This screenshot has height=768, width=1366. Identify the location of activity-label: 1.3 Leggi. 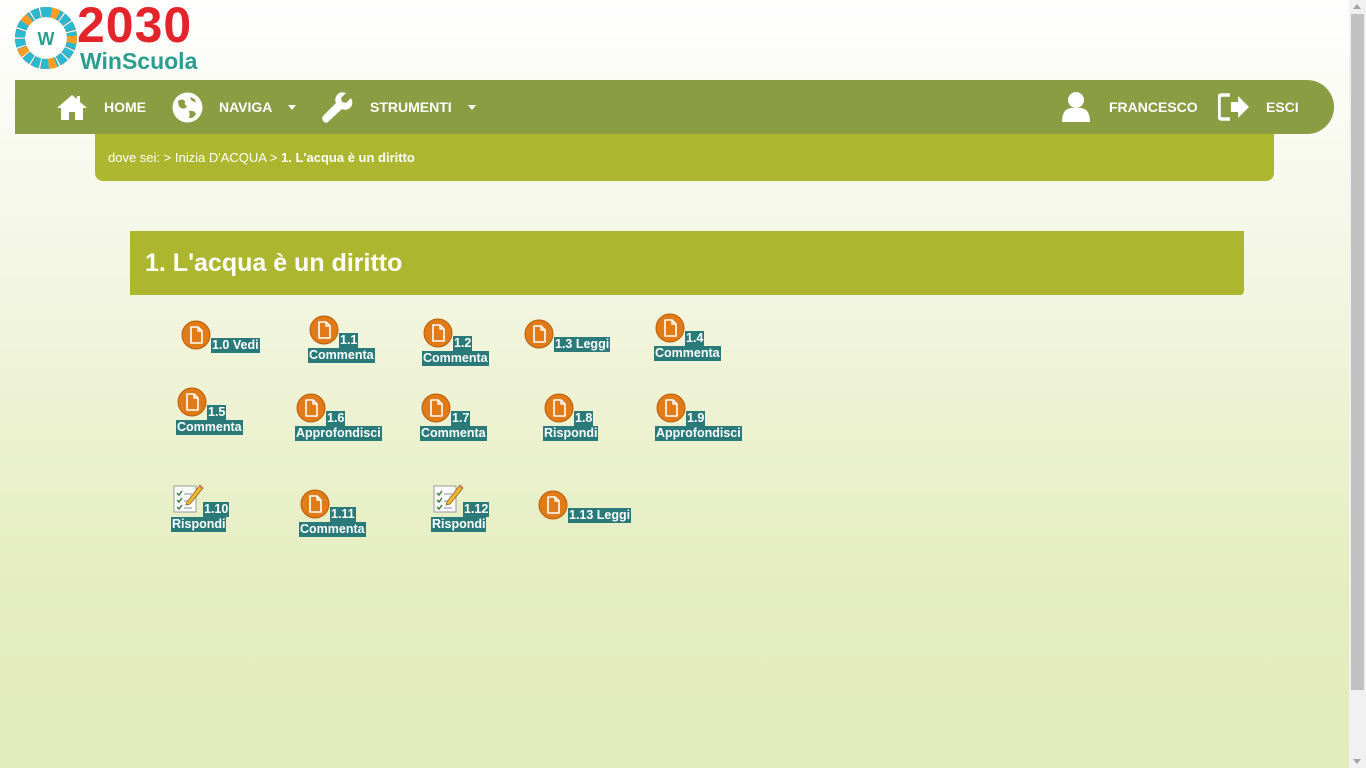
(582, 344).